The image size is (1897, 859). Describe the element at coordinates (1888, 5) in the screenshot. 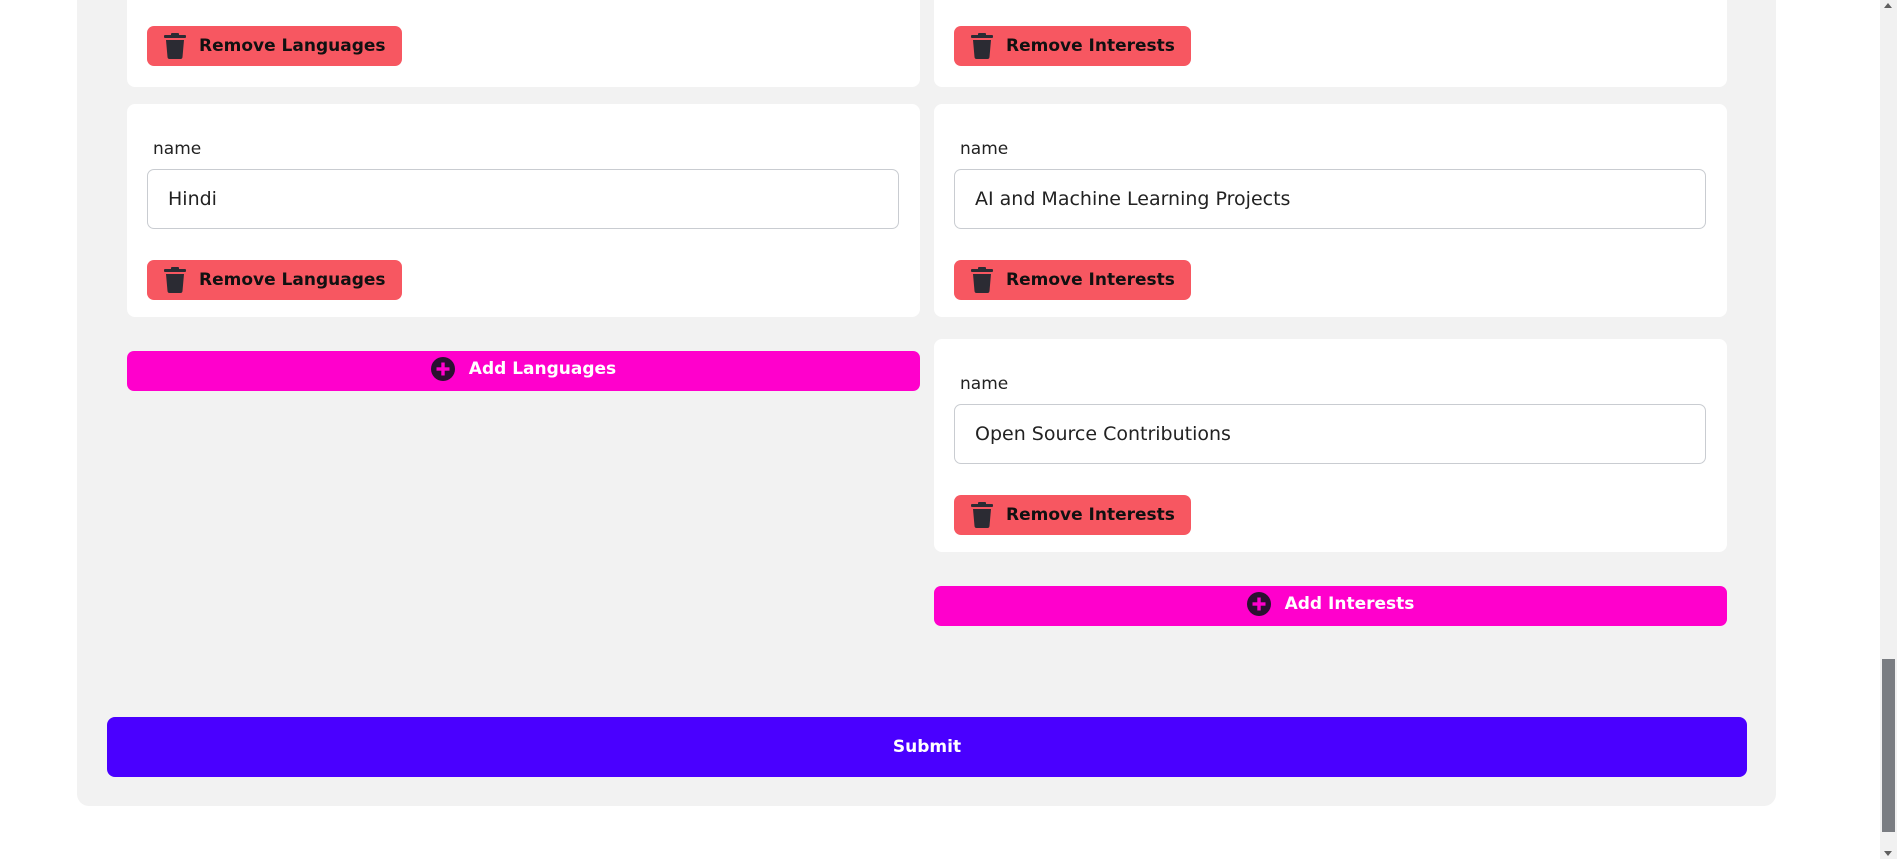

I see `scroll-up-arrow-icon` at that location.